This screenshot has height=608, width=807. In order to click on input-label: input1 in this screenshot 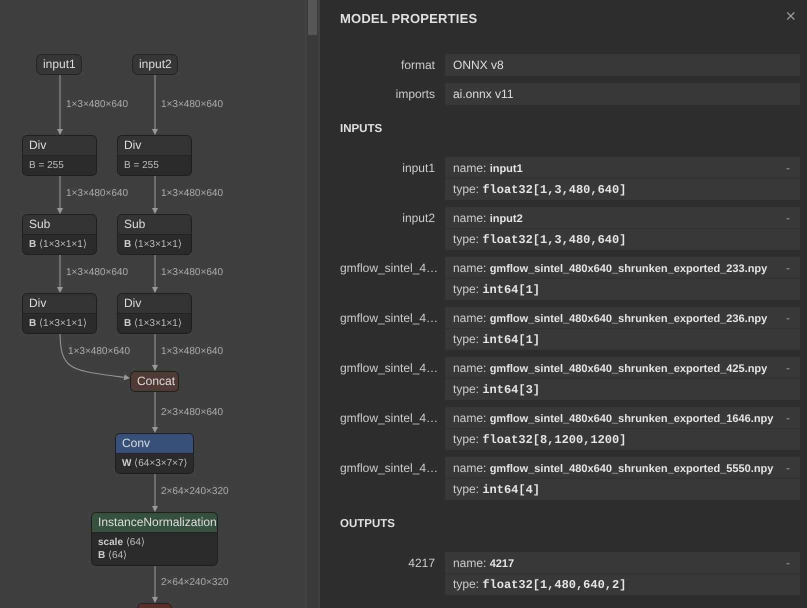, I will do `click(418, 168)`.